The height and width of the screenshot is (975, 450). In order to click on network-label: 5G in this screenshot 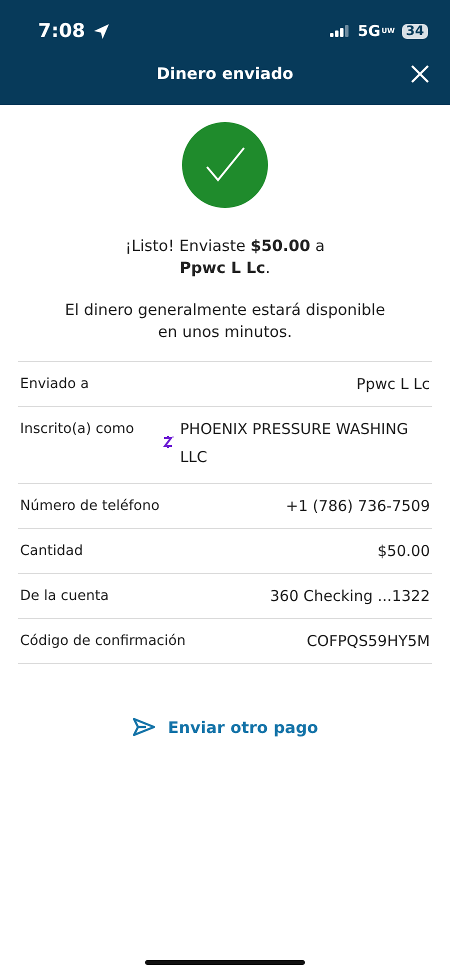, I will do `click(369, 31)`.